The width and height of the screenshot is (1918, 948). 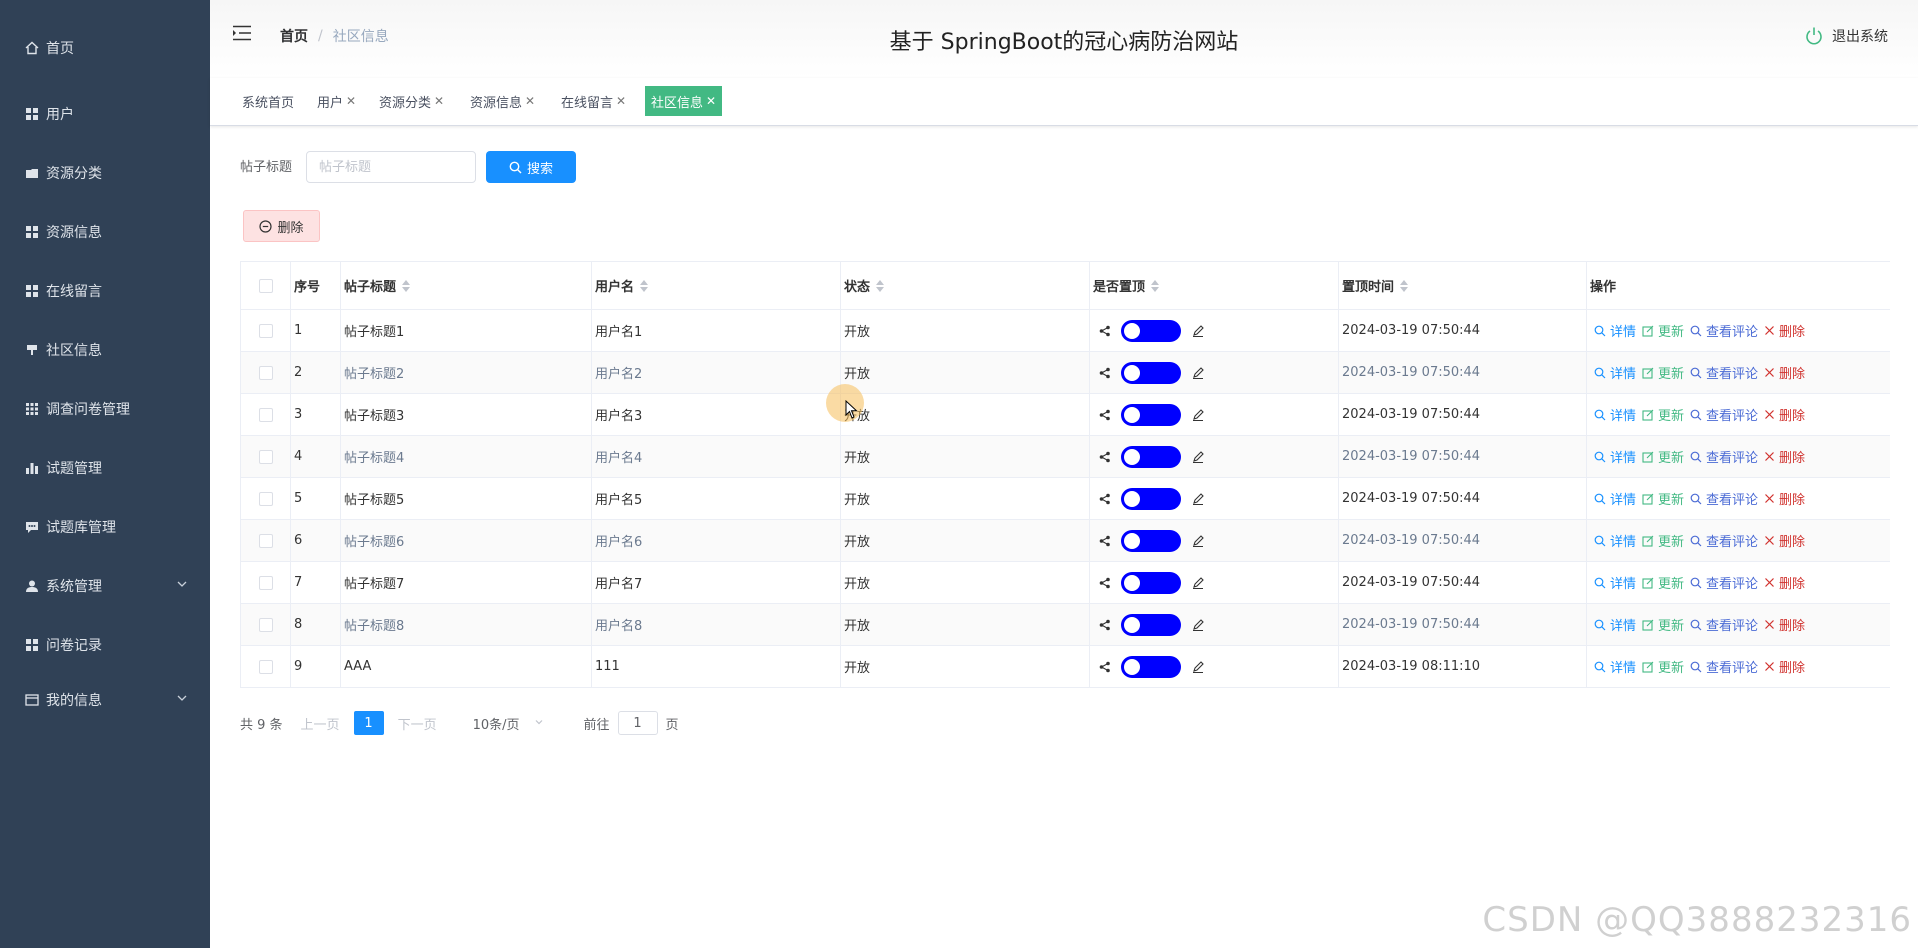 I want to click on sidebar-item-my-info: 我的信息, so click(x=105, y=700).